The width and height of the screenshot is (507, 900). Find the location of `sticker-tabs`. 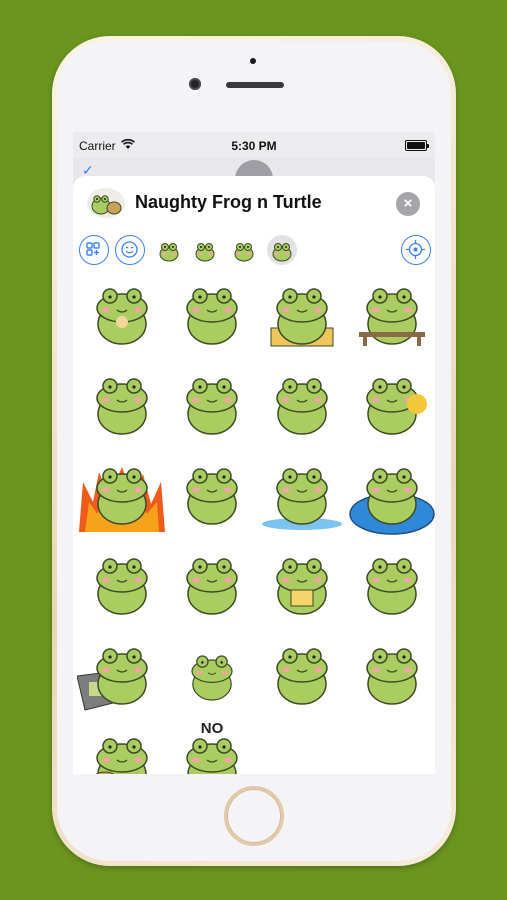

sticker-tabs is located at coordinates (254, 249).